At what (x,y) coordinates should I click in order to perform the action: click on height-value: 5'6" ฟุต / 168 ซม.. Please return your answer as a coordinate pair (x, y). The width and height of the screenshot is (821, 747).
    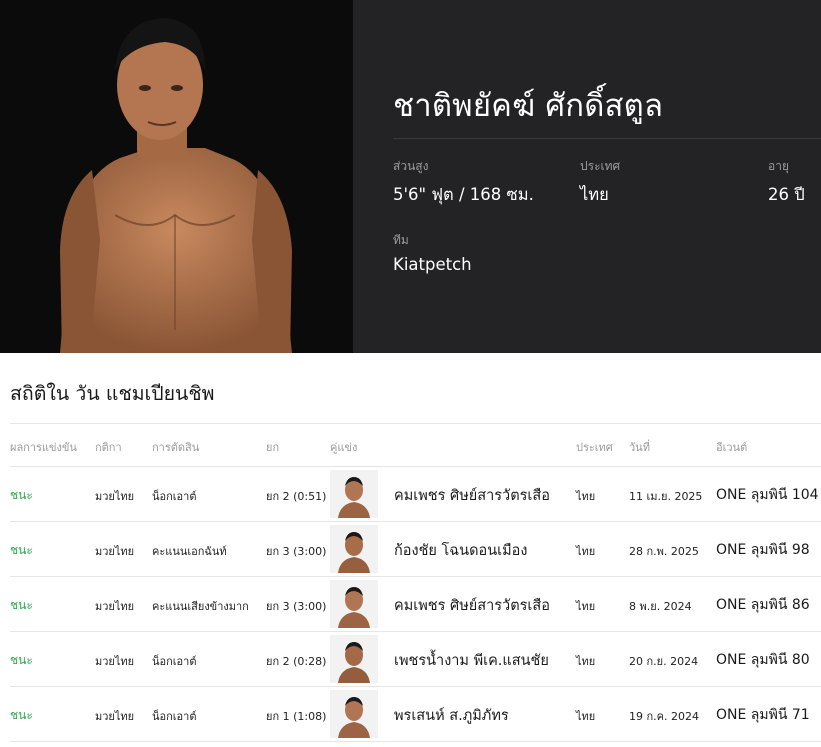
    Looking at the image, I should click on (463, 194).